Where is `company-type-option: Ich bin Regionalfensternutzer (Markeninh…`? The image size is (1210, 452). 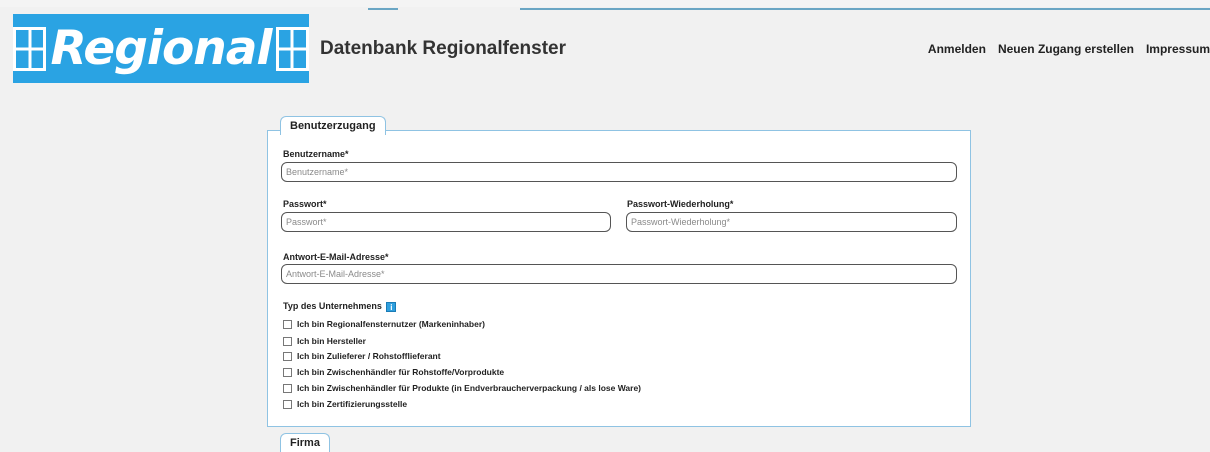 company-type-option: Ich bin Regionalfensternutzer (Markeninh… is located at coordinates (384, 324).